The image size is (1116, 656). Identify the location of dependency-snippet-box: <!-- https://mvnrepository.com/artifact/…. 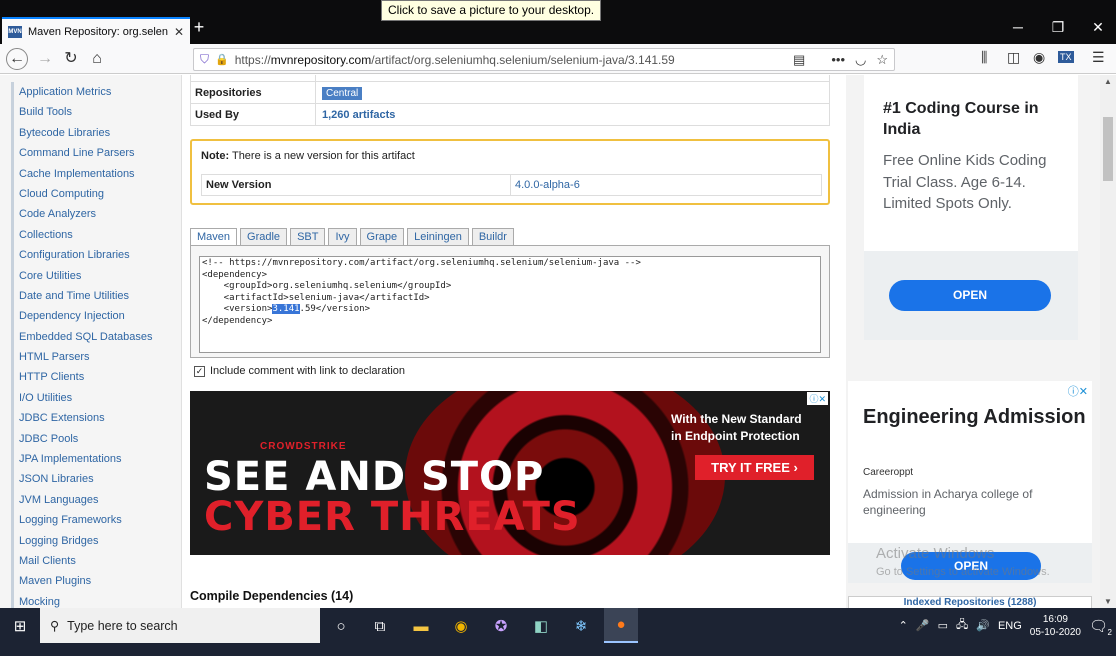
(510, 301).